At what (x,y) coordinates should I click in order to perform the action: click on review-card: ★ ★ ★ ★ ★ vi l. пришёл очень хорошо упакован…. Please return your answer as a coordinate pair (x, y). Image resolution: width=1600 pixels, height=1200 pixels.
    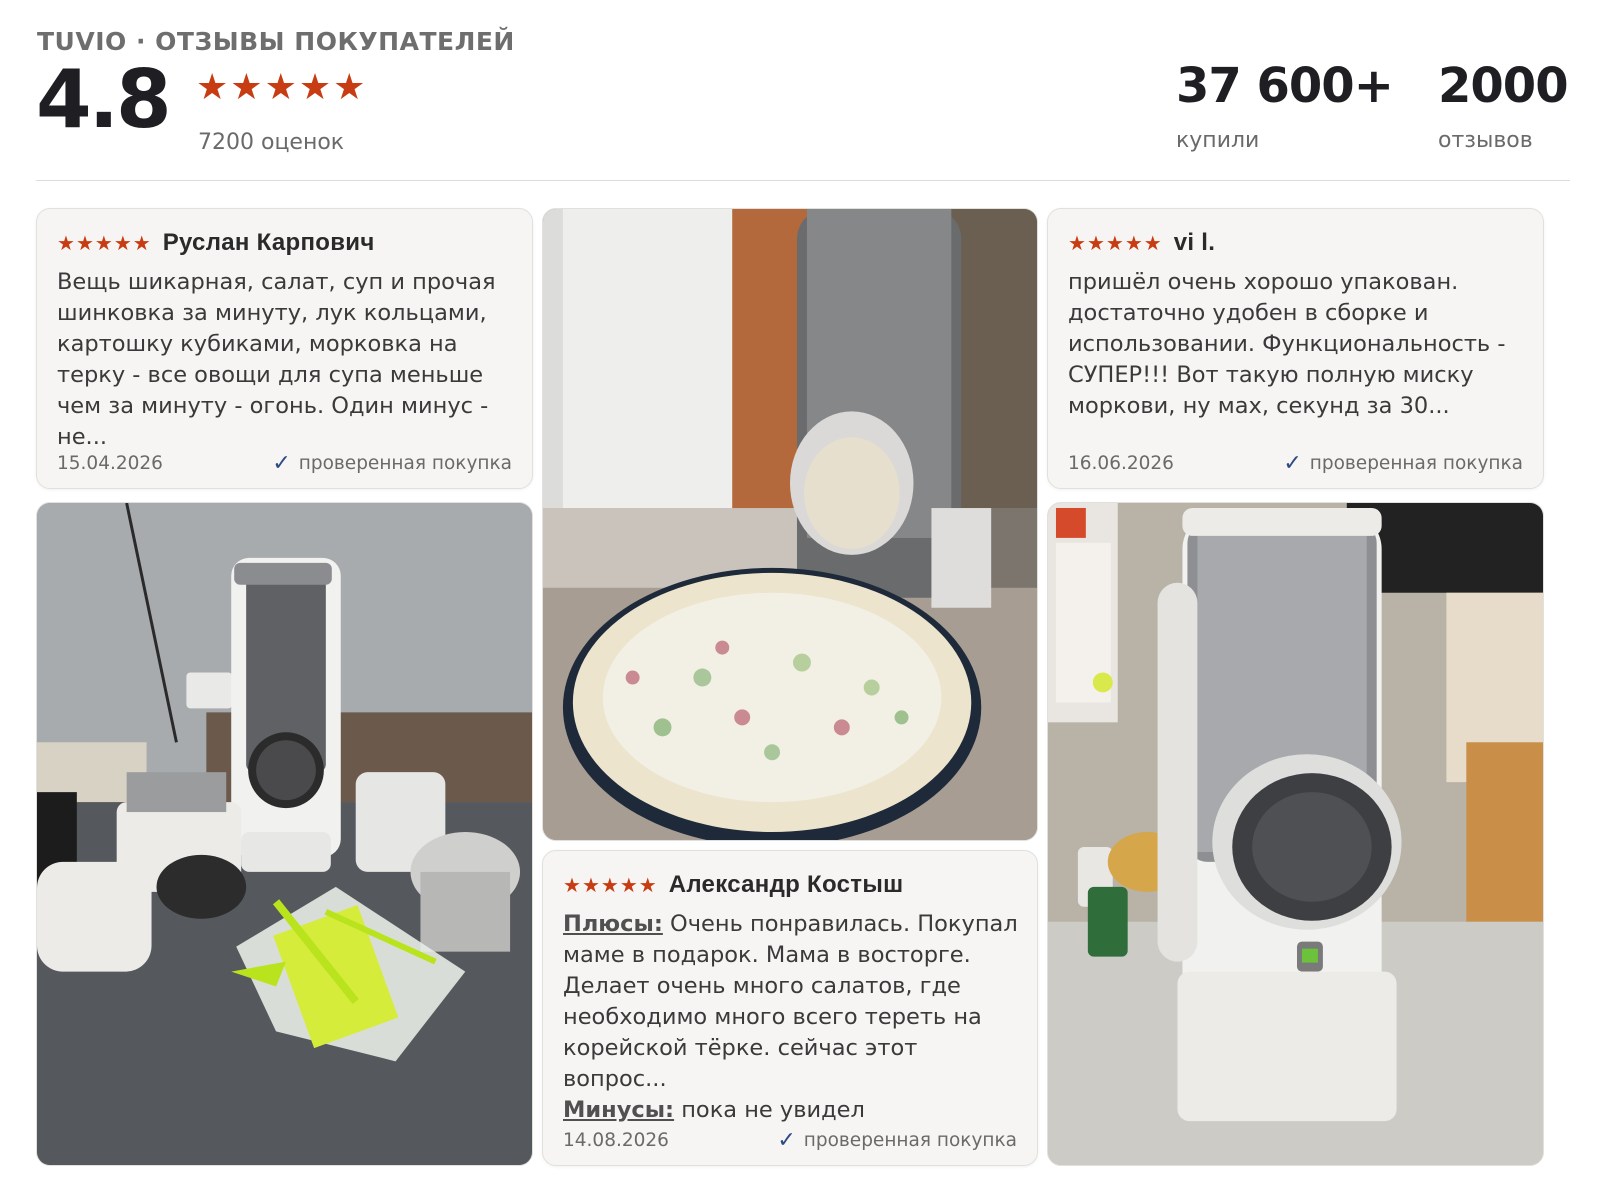
    Looking at the image, I should click on (1295, 348).